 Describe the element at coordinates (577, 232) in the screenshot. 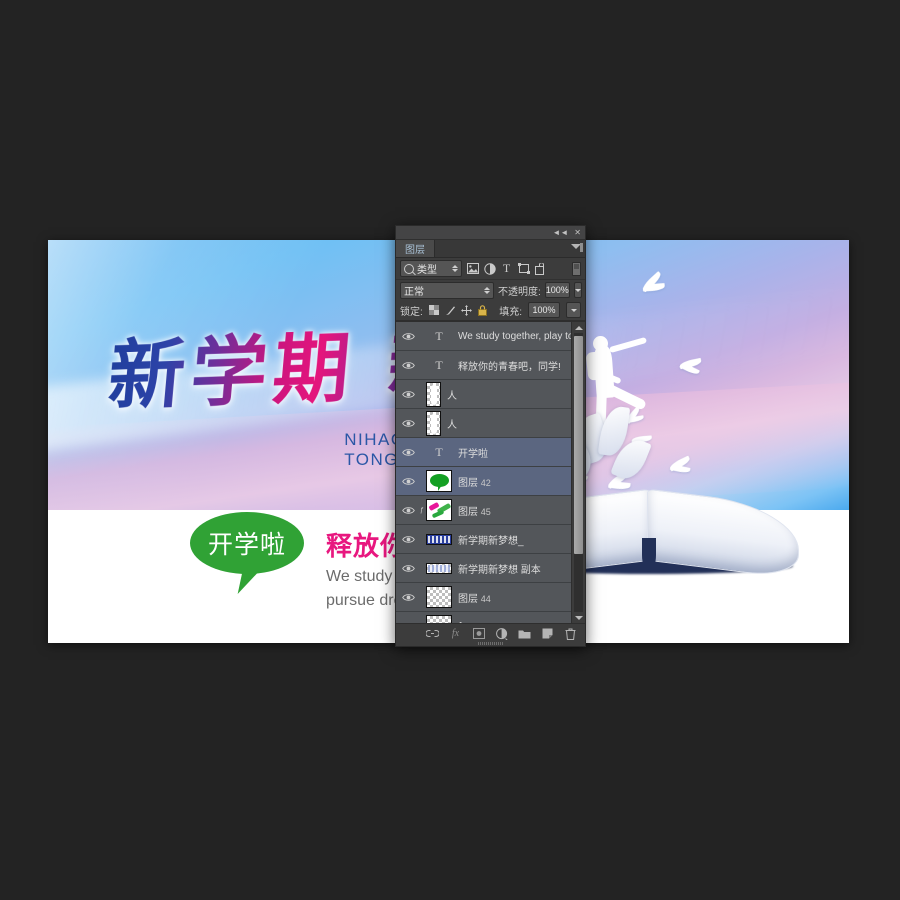

I see `close-icon: ✕` at that location.